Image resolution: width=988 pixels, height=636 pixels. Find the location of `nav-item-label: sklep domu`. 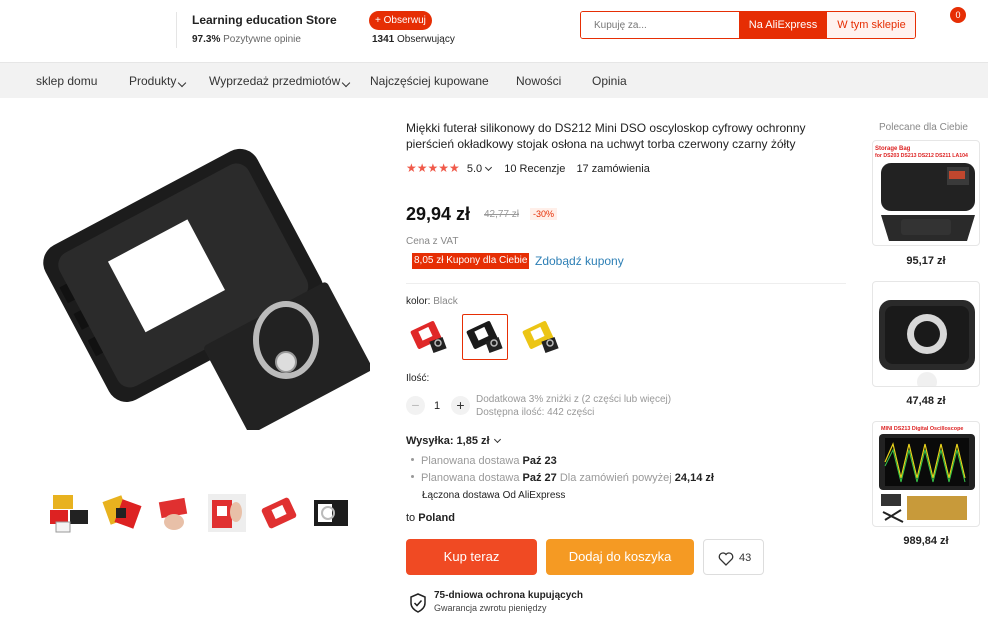

nav-item-label: sklep domu is located at coordinates (67, 81).